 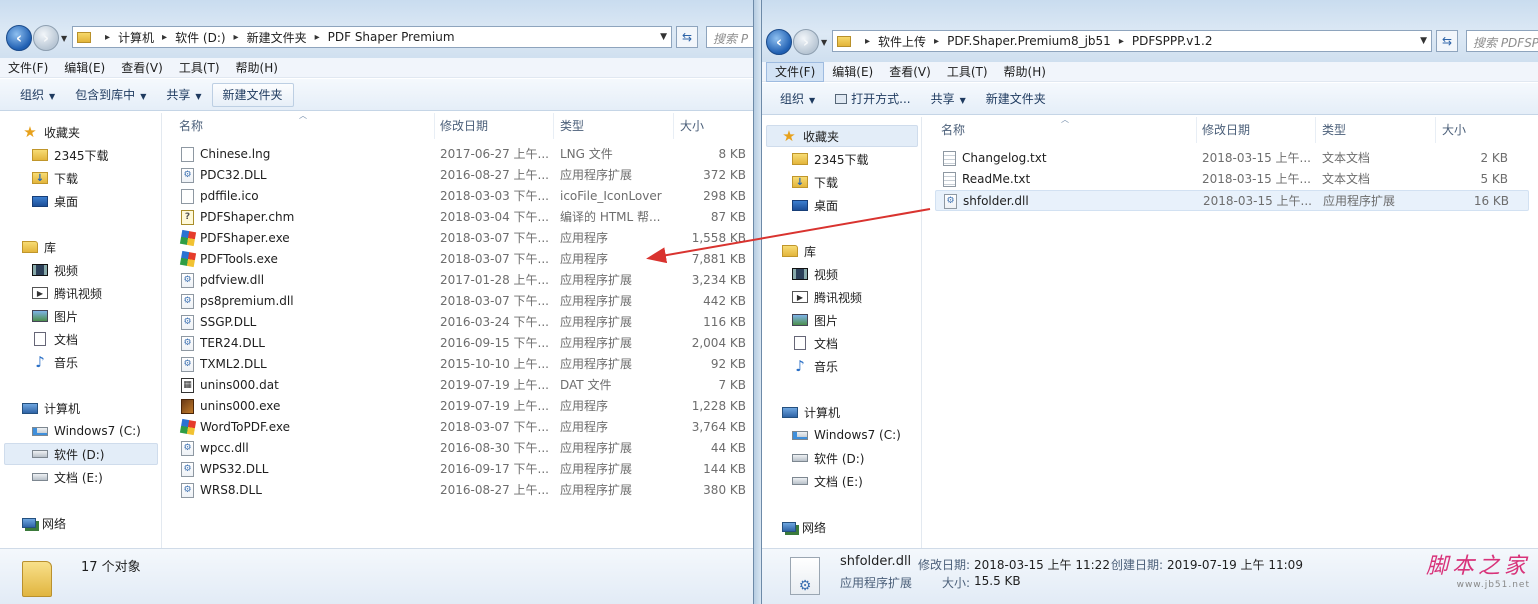 I want to click on breadcrumb-item: 计算机, so click(x=136, y=37).